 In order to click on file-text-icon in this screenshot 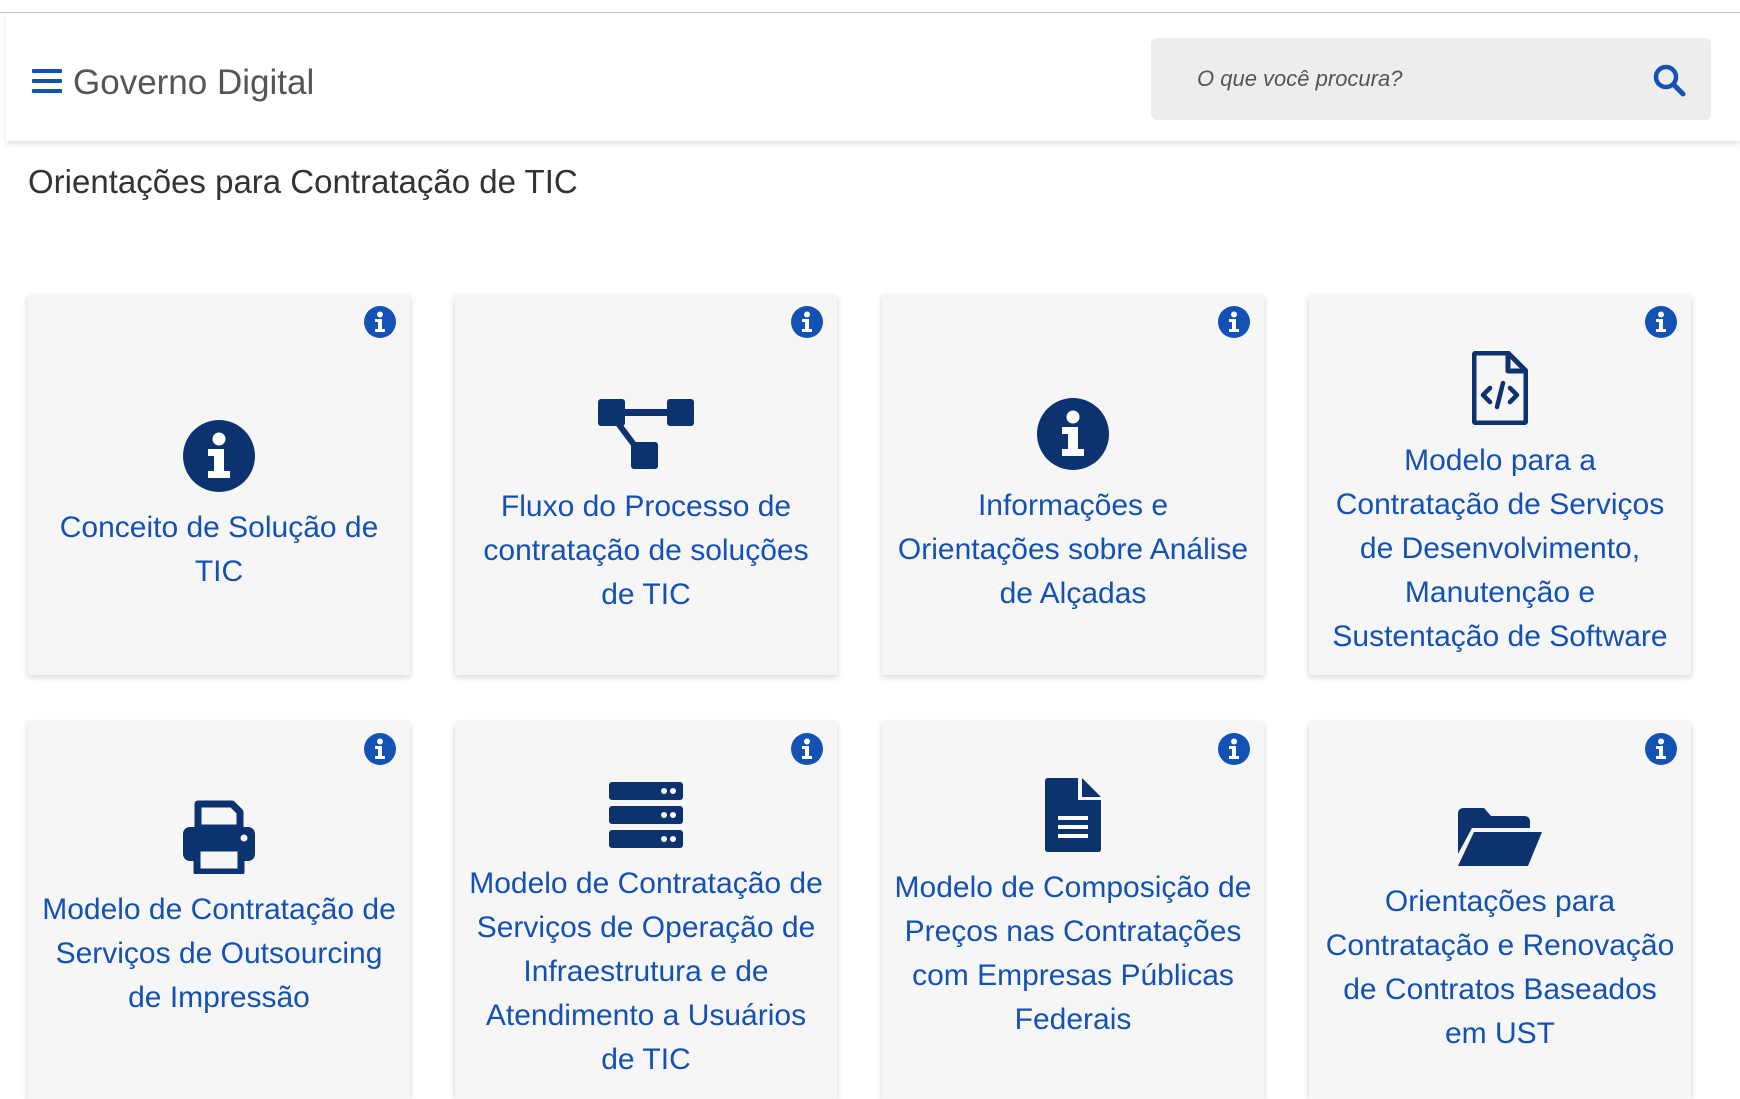, I will do `click(1073, 815)`.